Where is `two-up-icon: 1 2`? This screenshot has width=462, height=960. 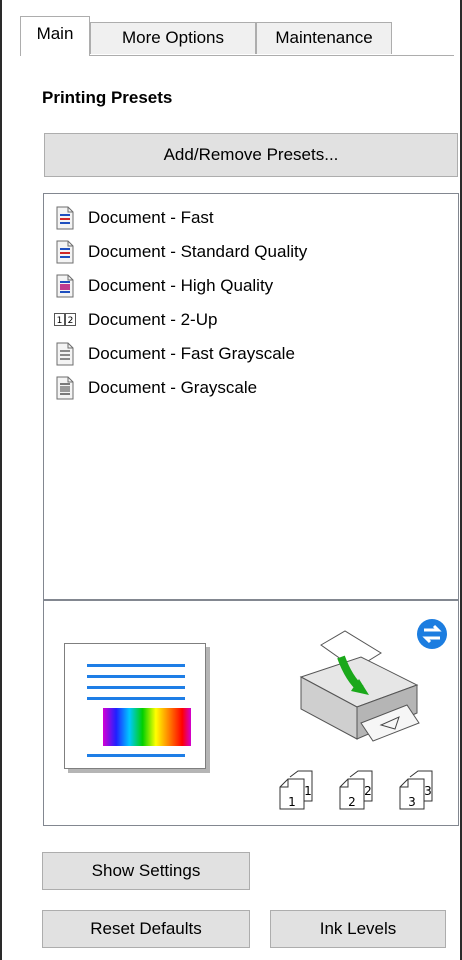 two-up-icon: 1 2 is located at coordinates (65, 320).